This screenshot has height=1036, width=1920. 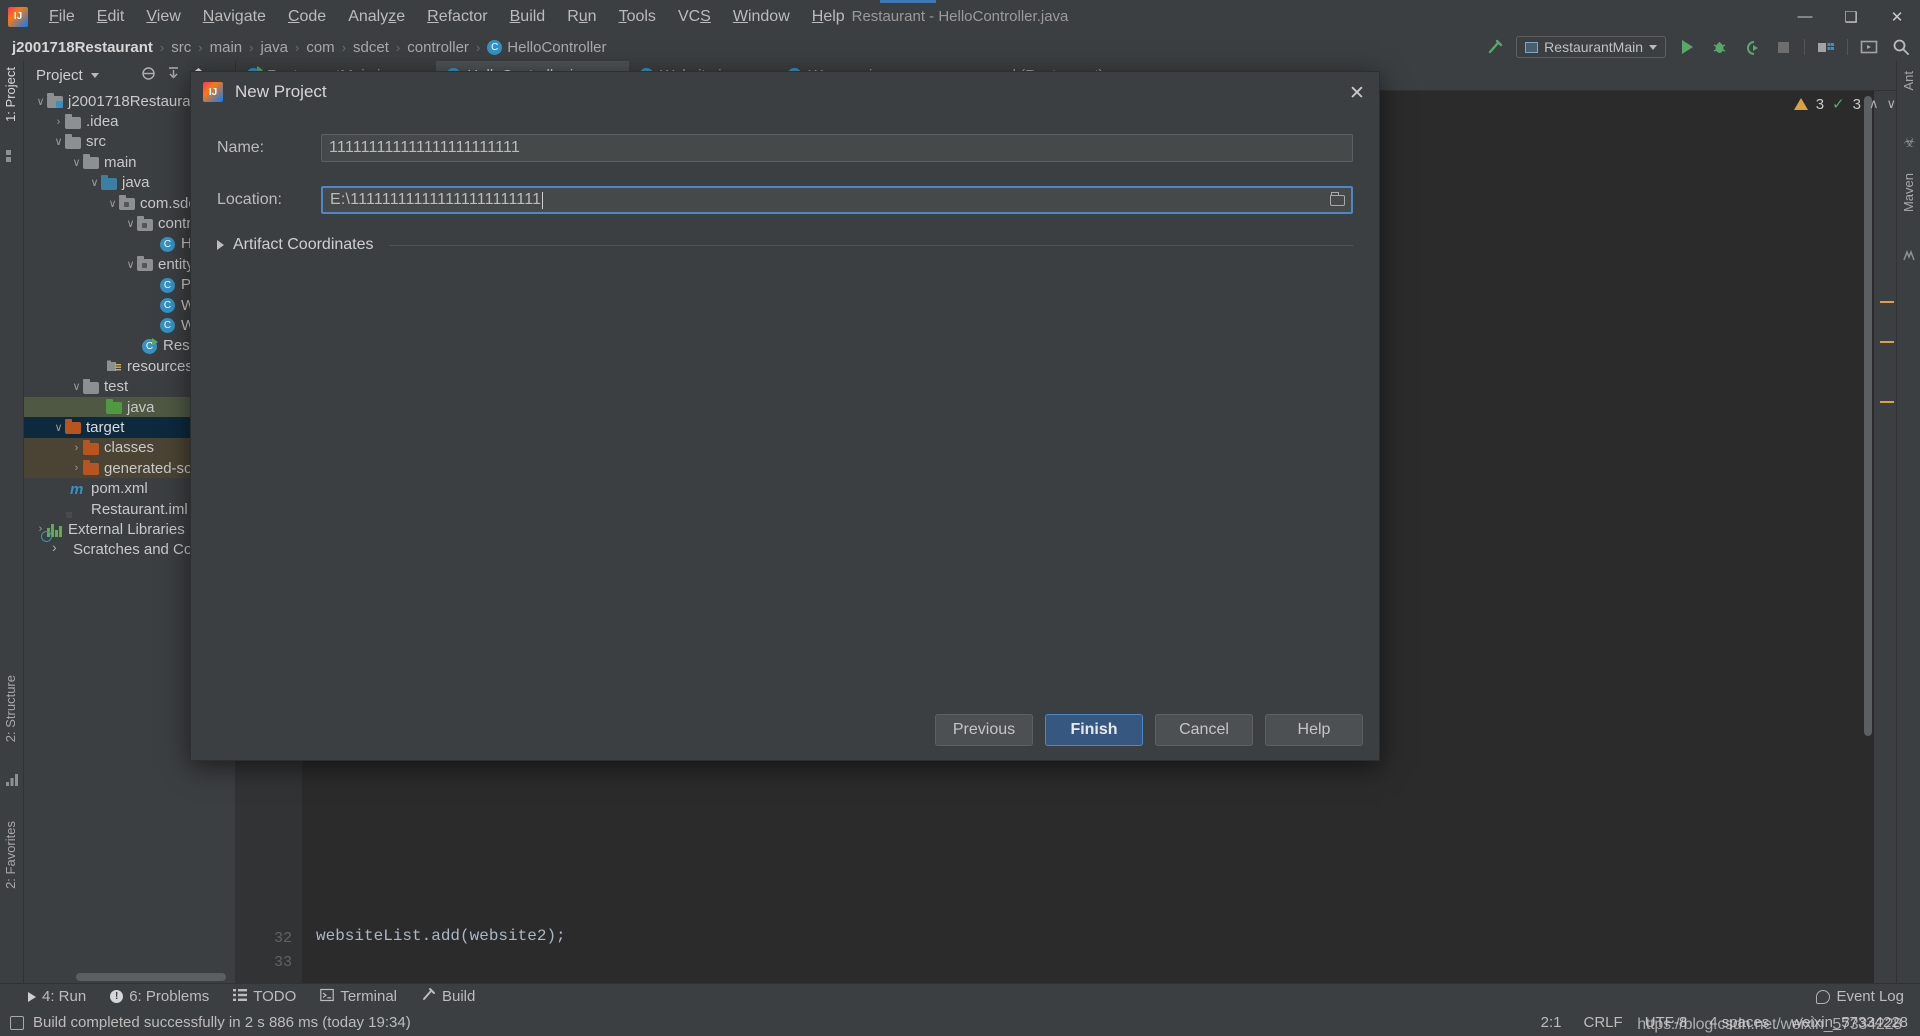 I want to click on tool-tab-maven: Maven, so click(x=1908, y=192).